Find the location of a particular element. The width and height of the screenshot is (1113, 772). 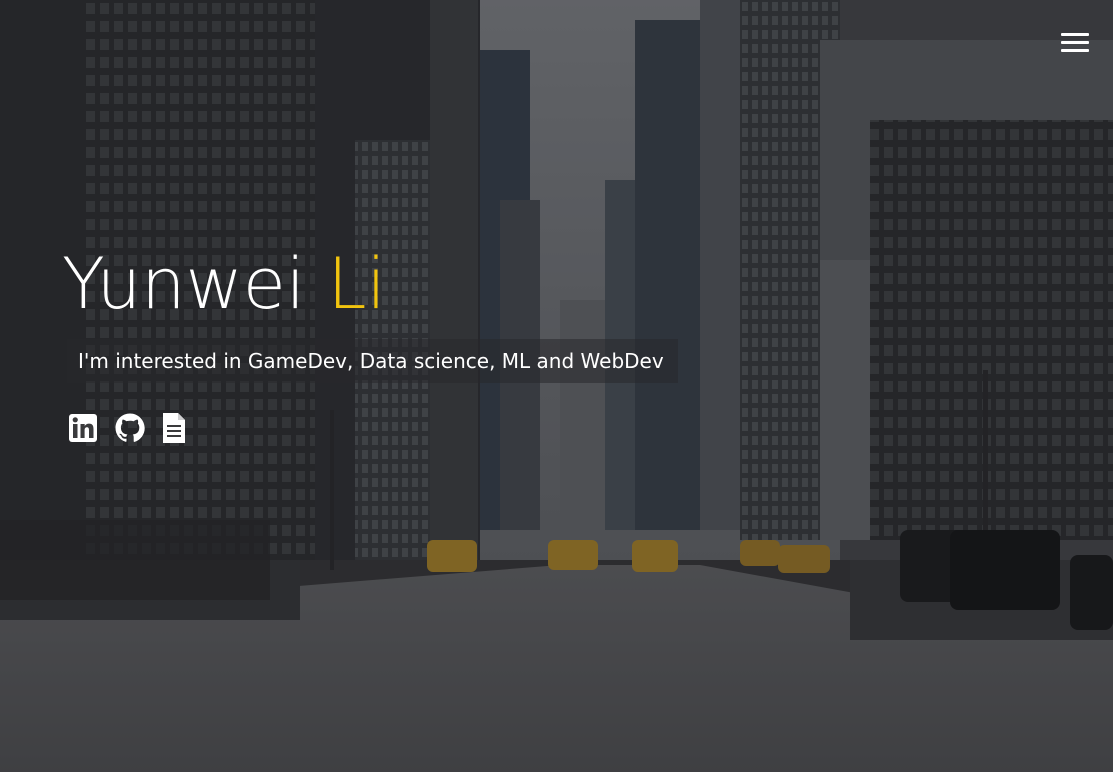

github-icon is located at coordinates (130, 429).